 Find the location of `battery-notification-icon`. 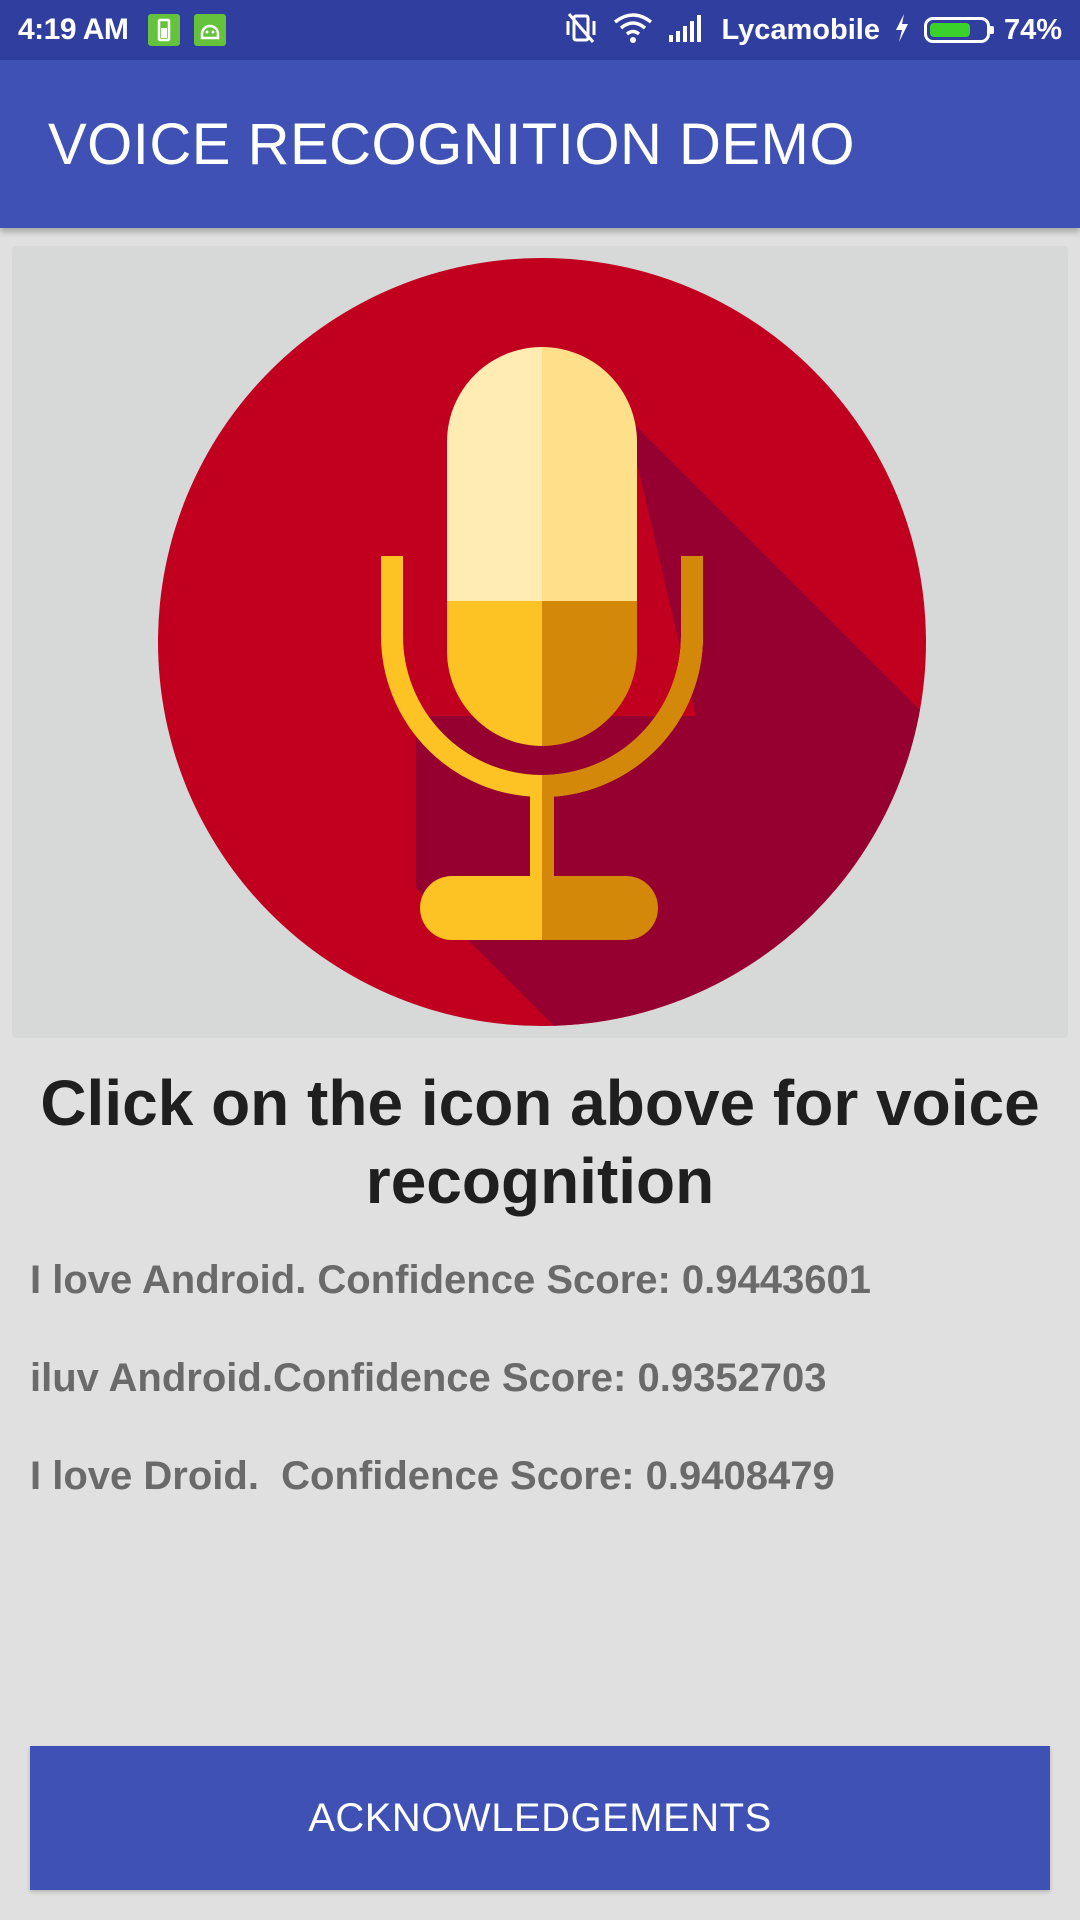

battery-notification-icon is located at coordinates (164, 30).